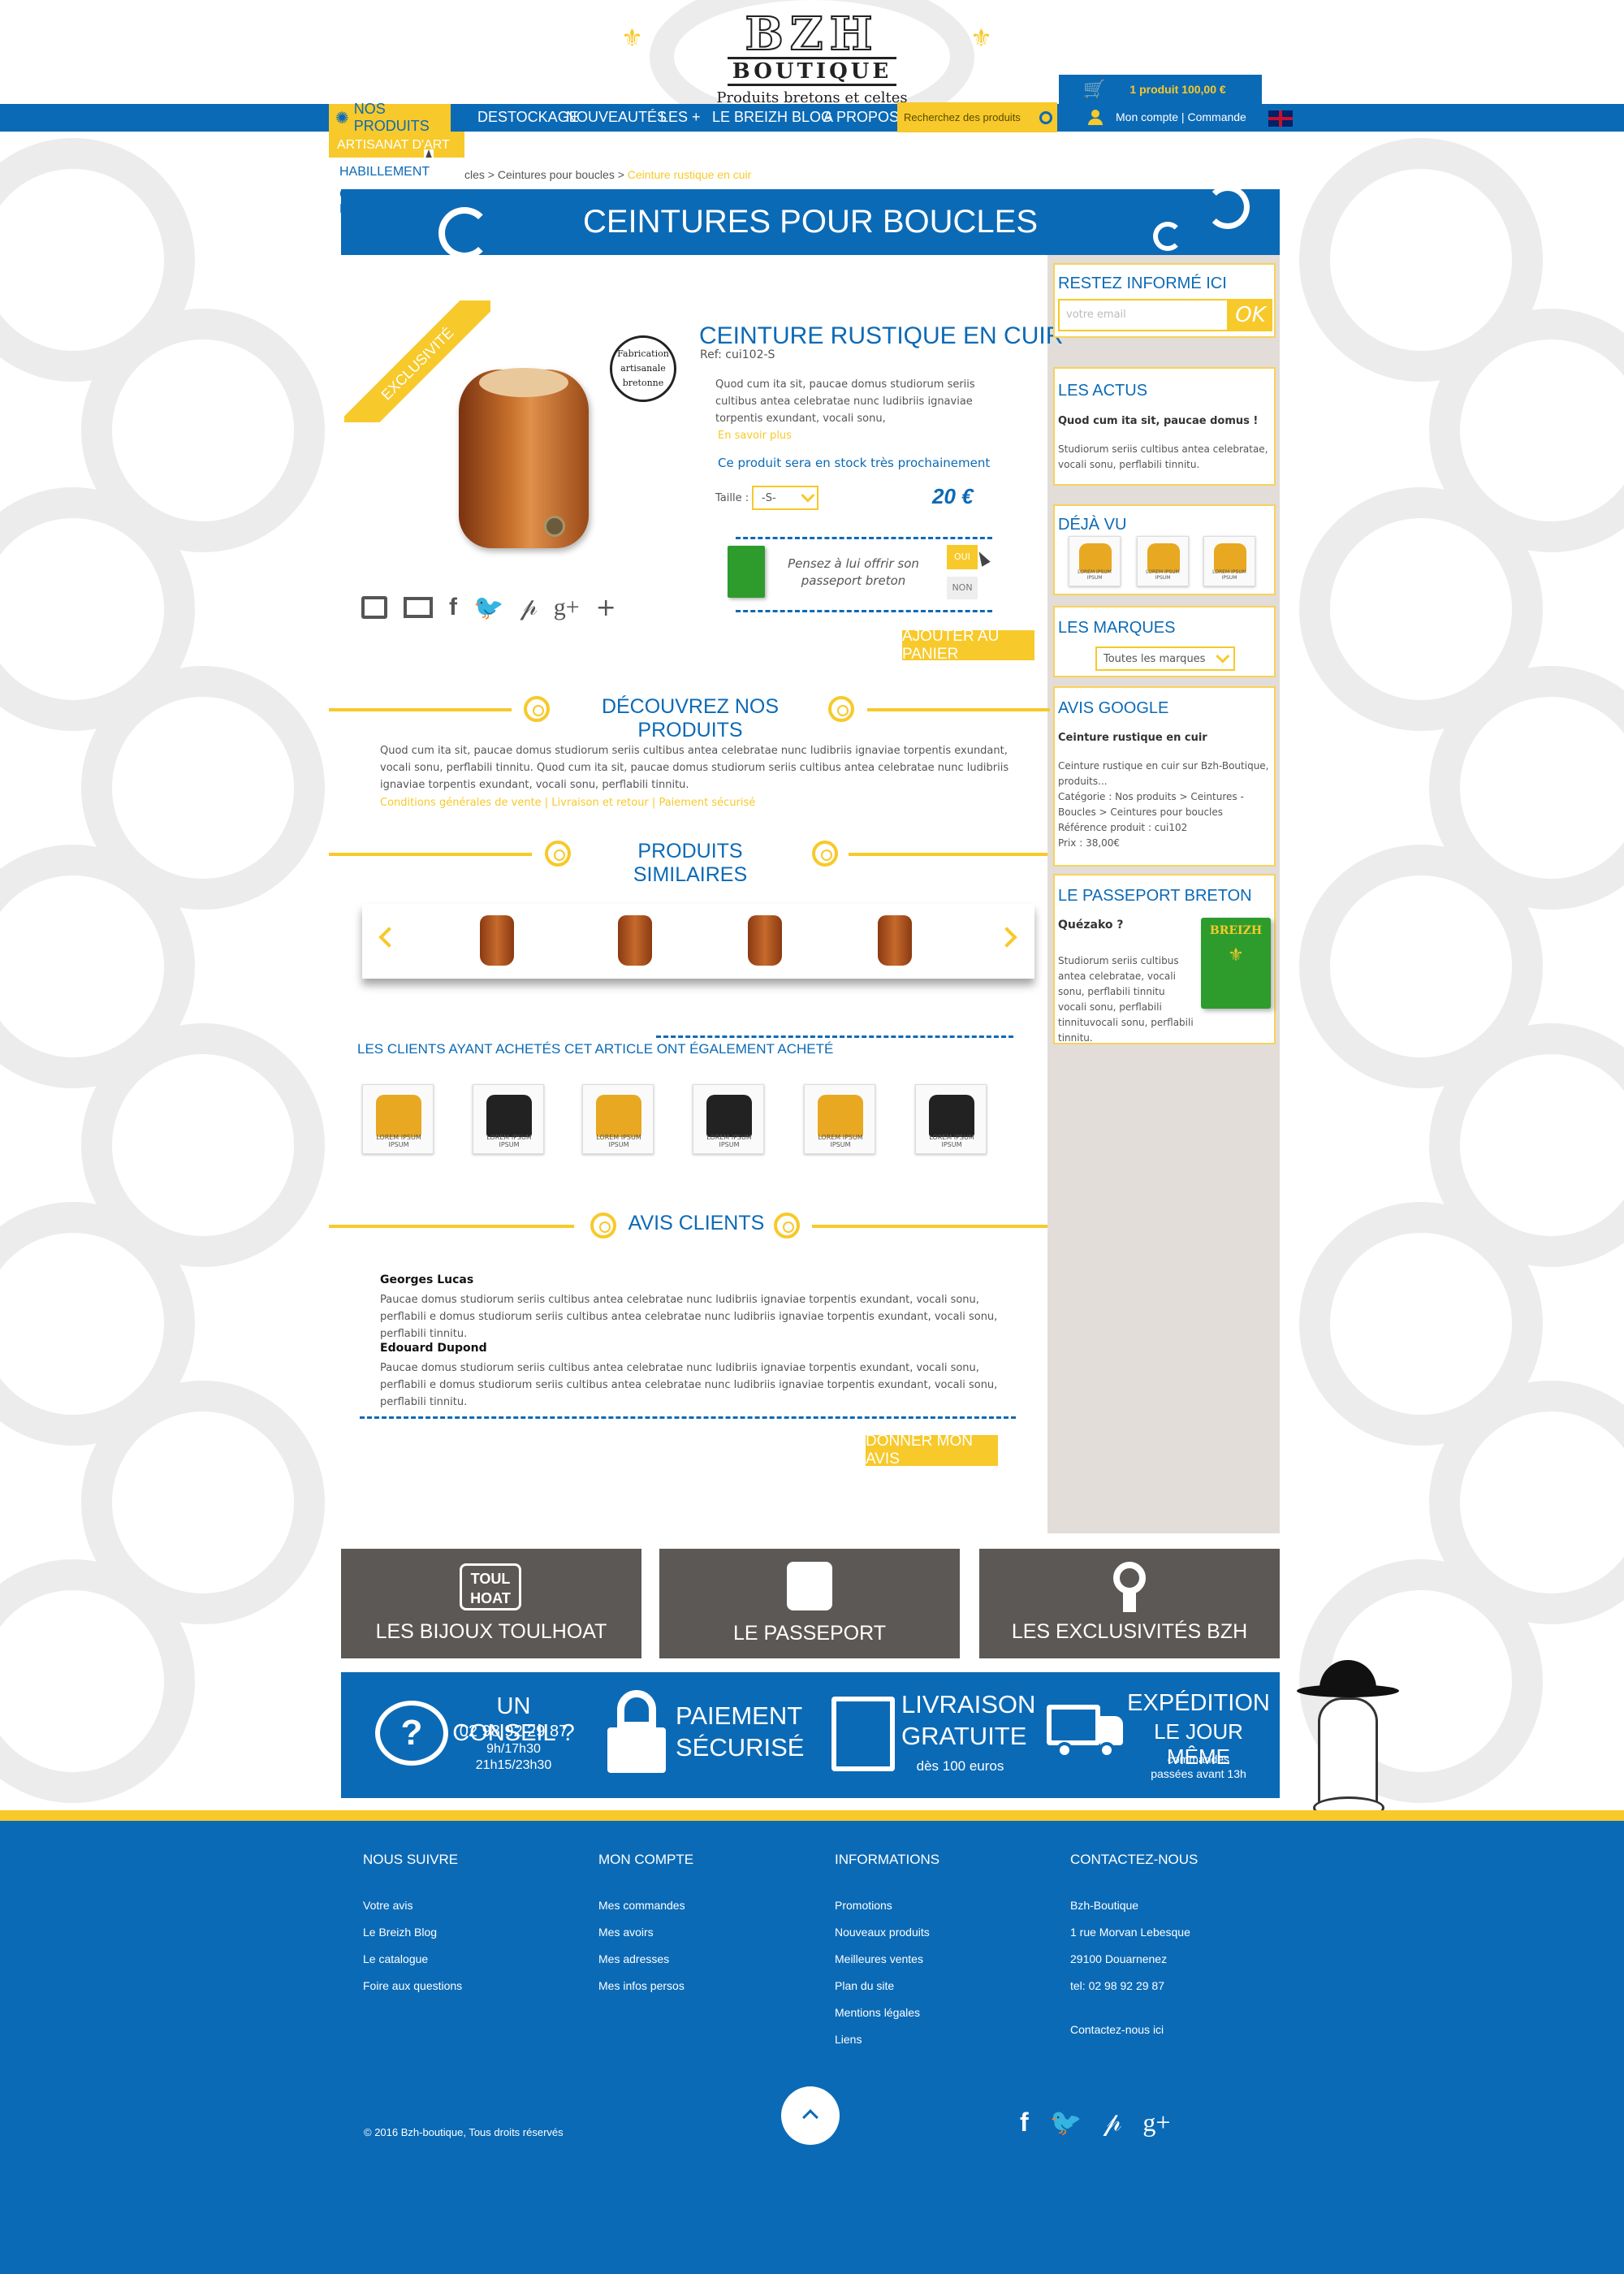 The width and height of the screenshot is (1624, 2274). Describe the element at coordinates (1177, 90) in the screenshot. I see `cart-summary: 1 produit 100,00 €` at that location.